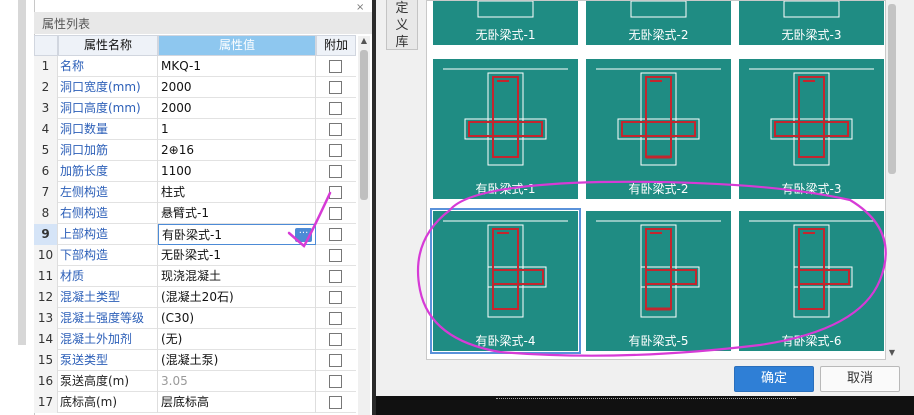 The height and width of the screenshot is (415, 914). What do you see at coordinates (658, 129) in the screenshot?
I see `structure-tile: 有卧梁式-2` at bounding box center [658, 129].